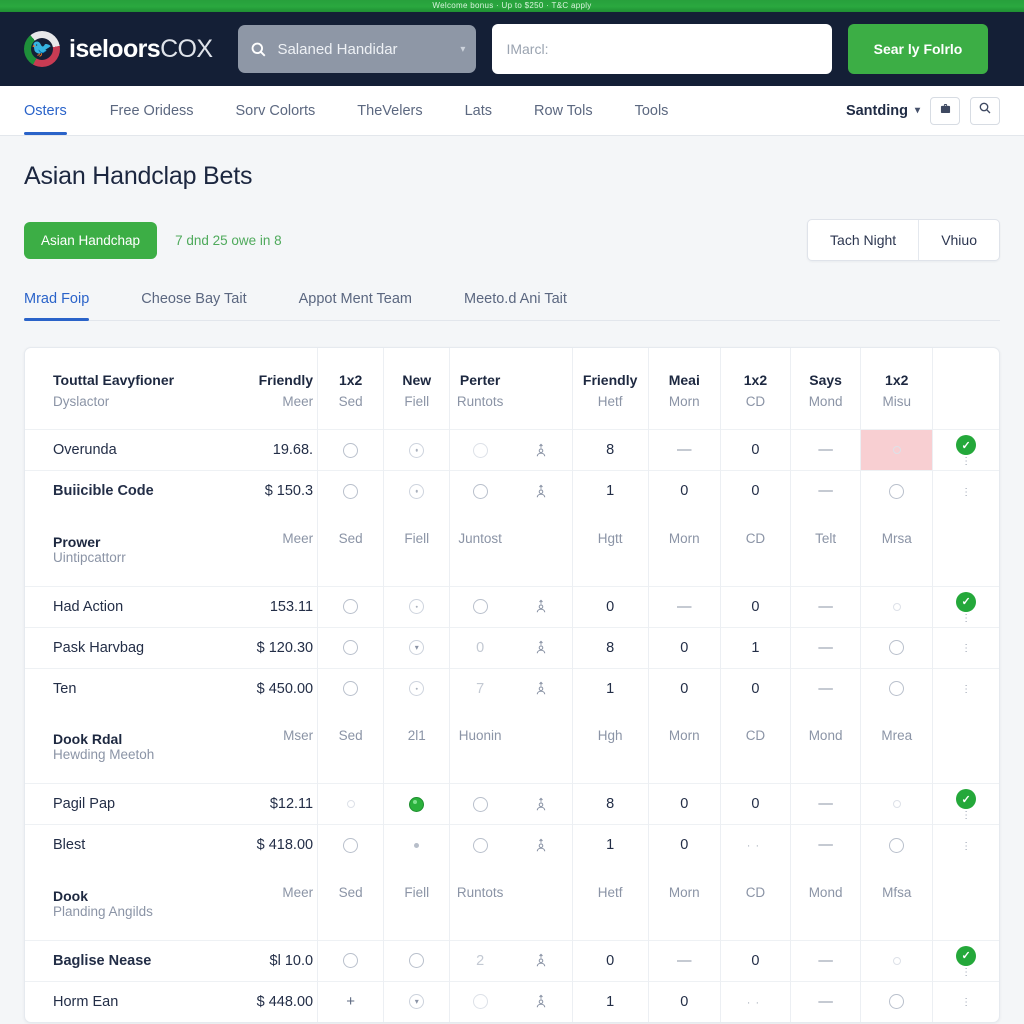  What do you see at coordinates (512, 804) in the screenshot?
I see `table-row: Pagil Pap $12.11 8 0 0— ✓ ⋮` at bounding box center [512, 804].